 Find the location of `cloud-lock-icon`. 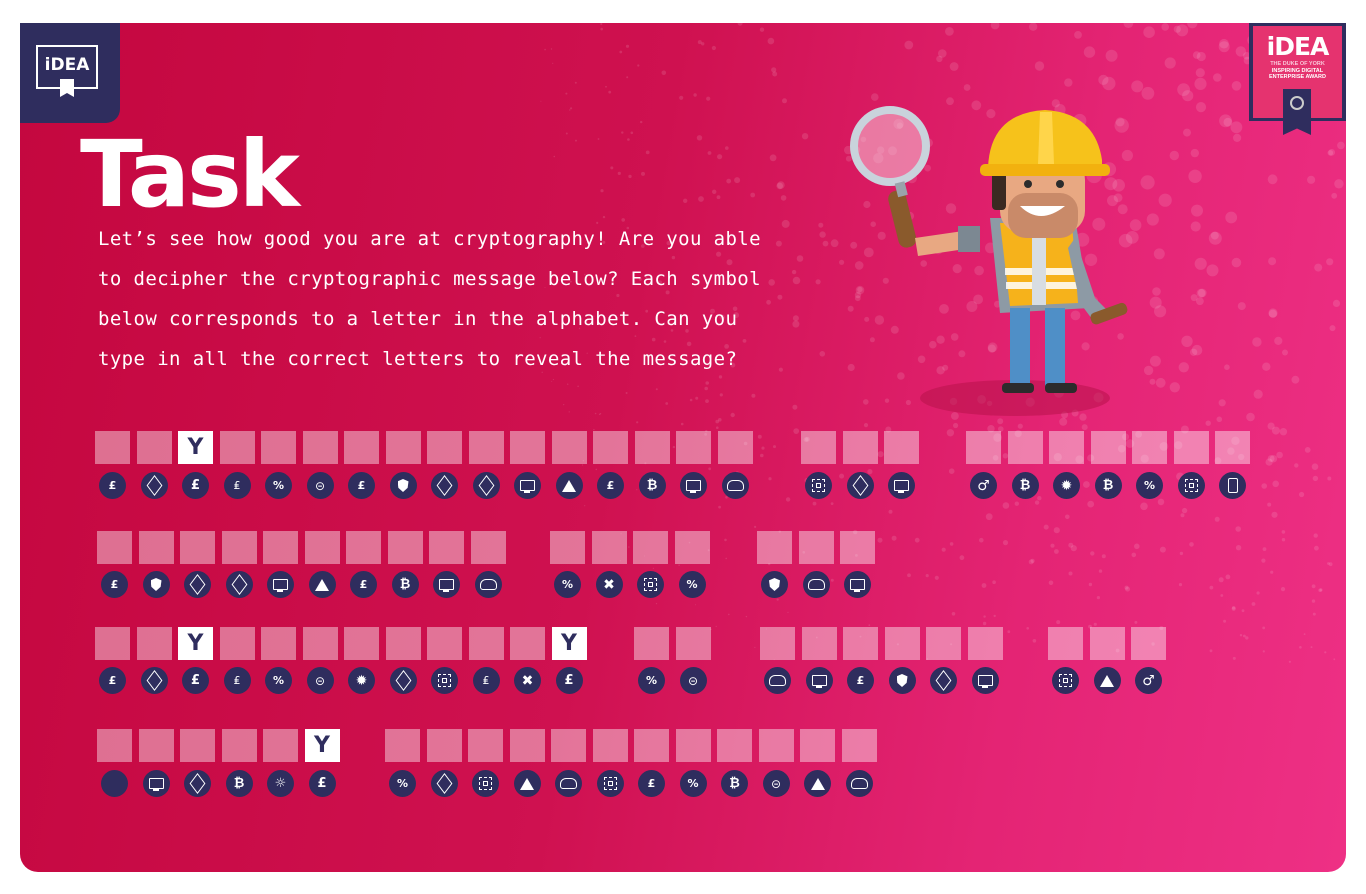

cloud-lock-icon is located at coordinates (816, 584).